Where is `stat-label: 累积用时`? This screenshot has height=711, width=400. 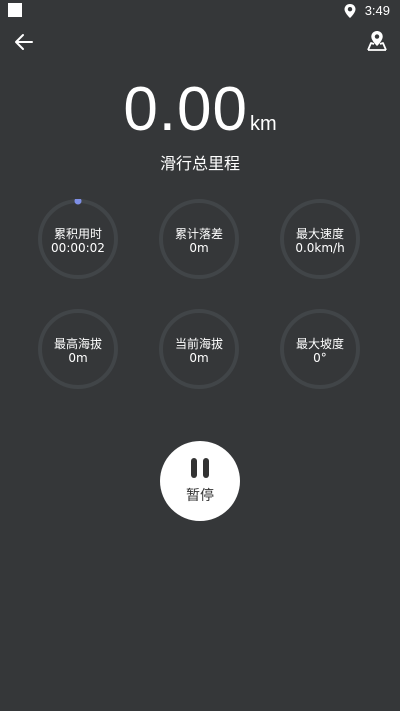
stat-label: 累积用时 is located at coordinates (77, 234).